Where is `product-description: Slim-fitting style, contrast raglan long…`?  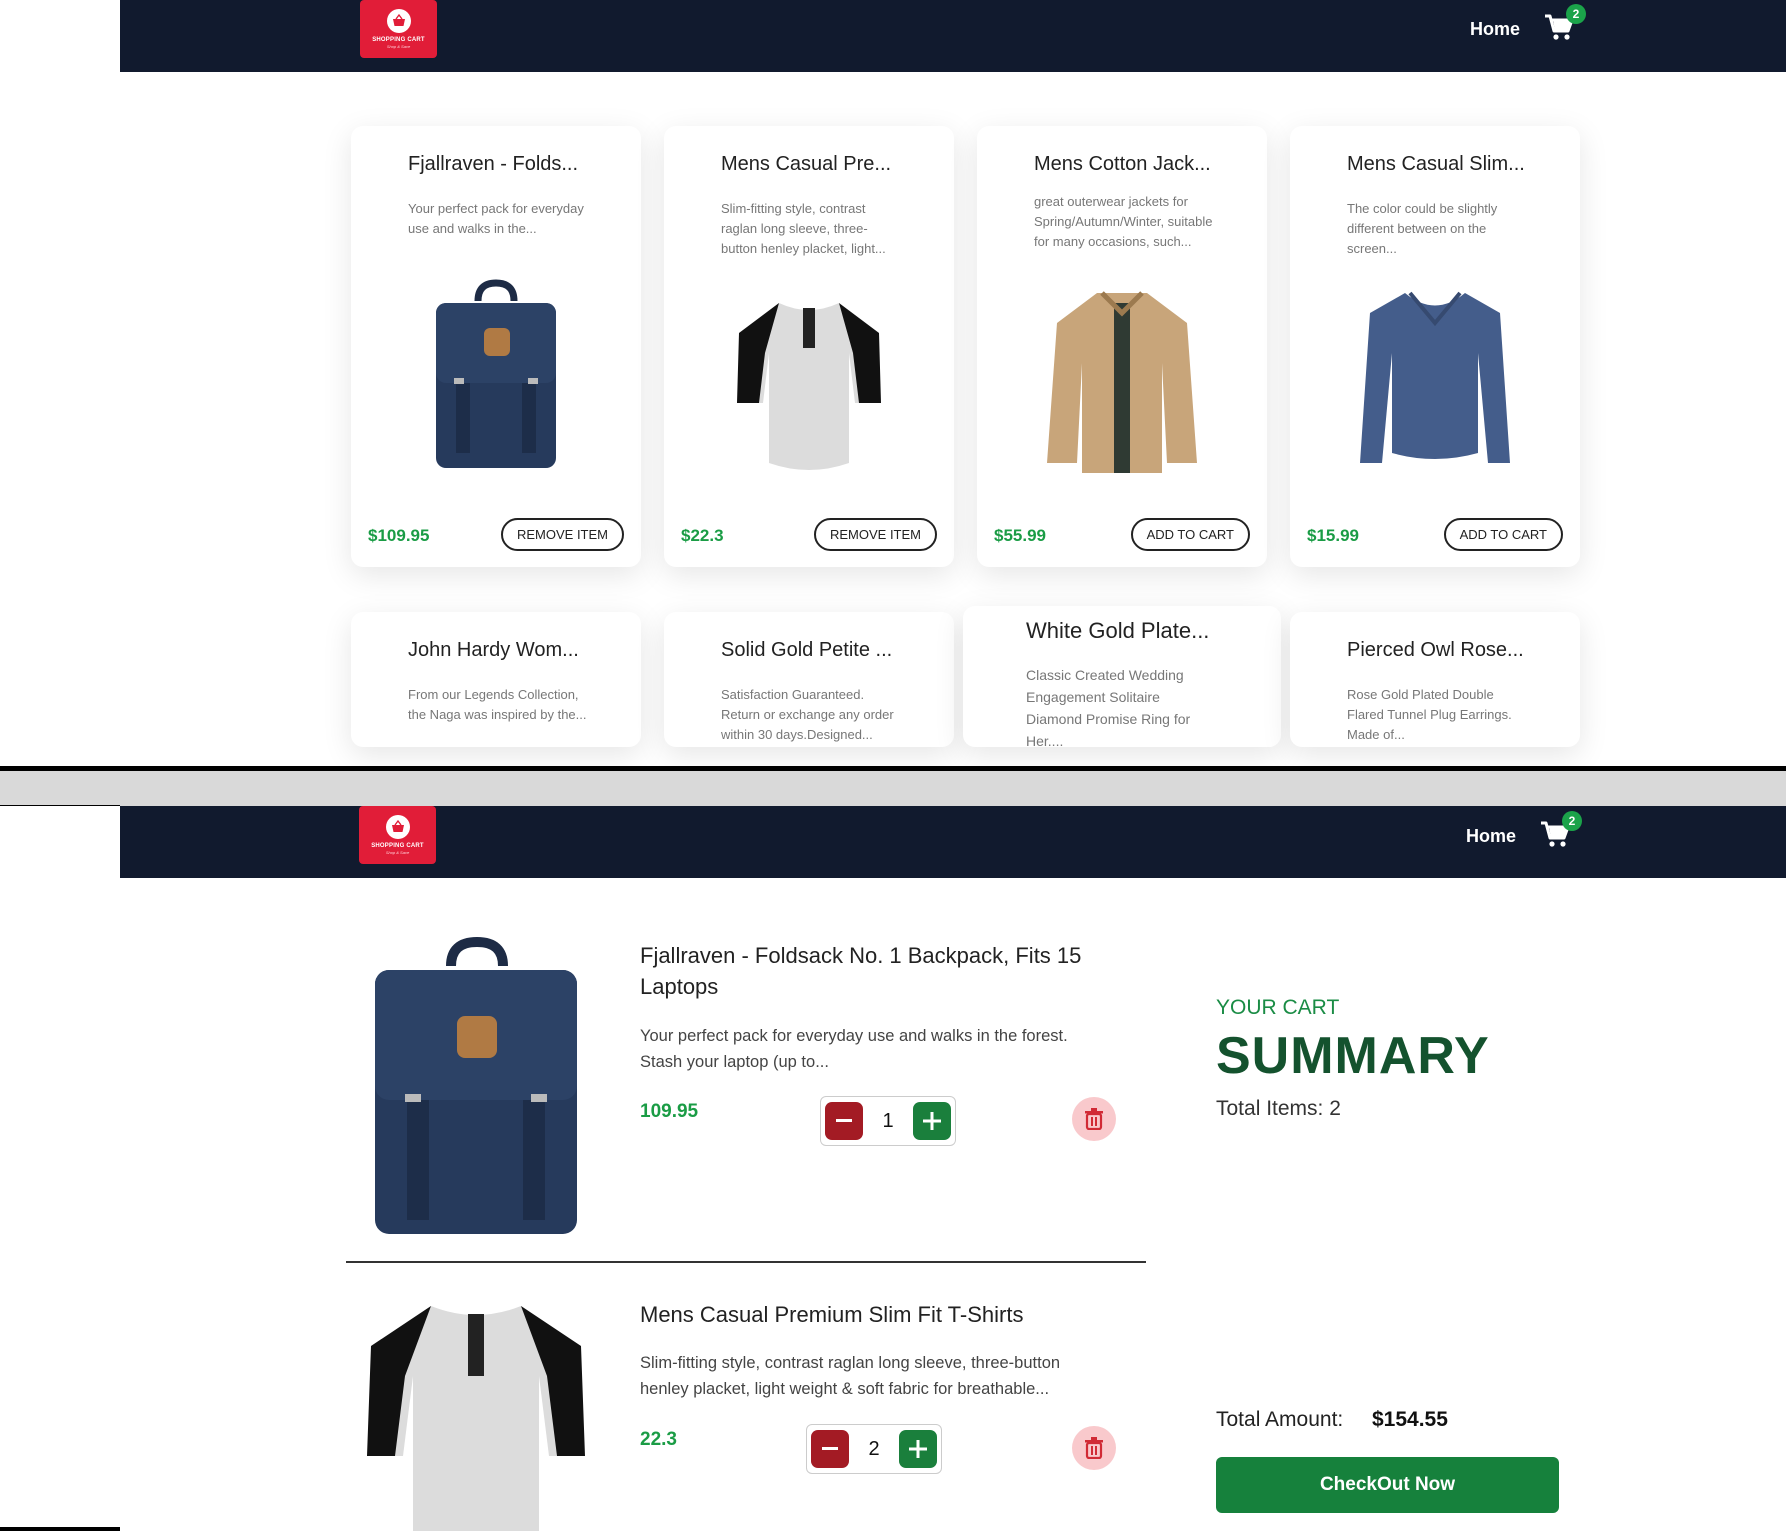
product-description: Slim-fitting style, contrast raglan long… is located at coordinates (803, 228).